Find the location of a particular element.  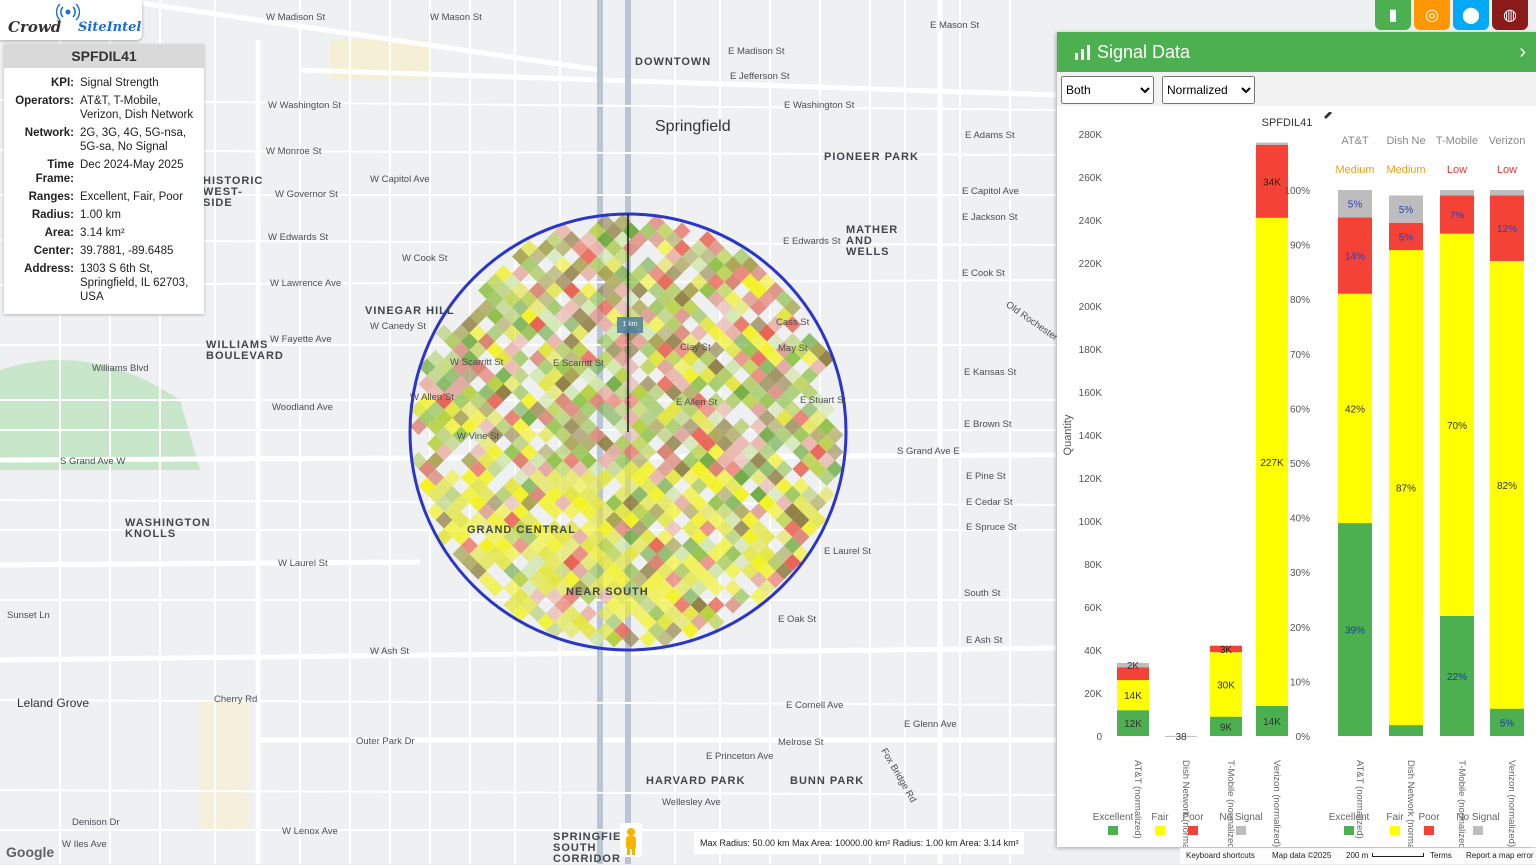

pegman-button is located at coordinates (631, 840).